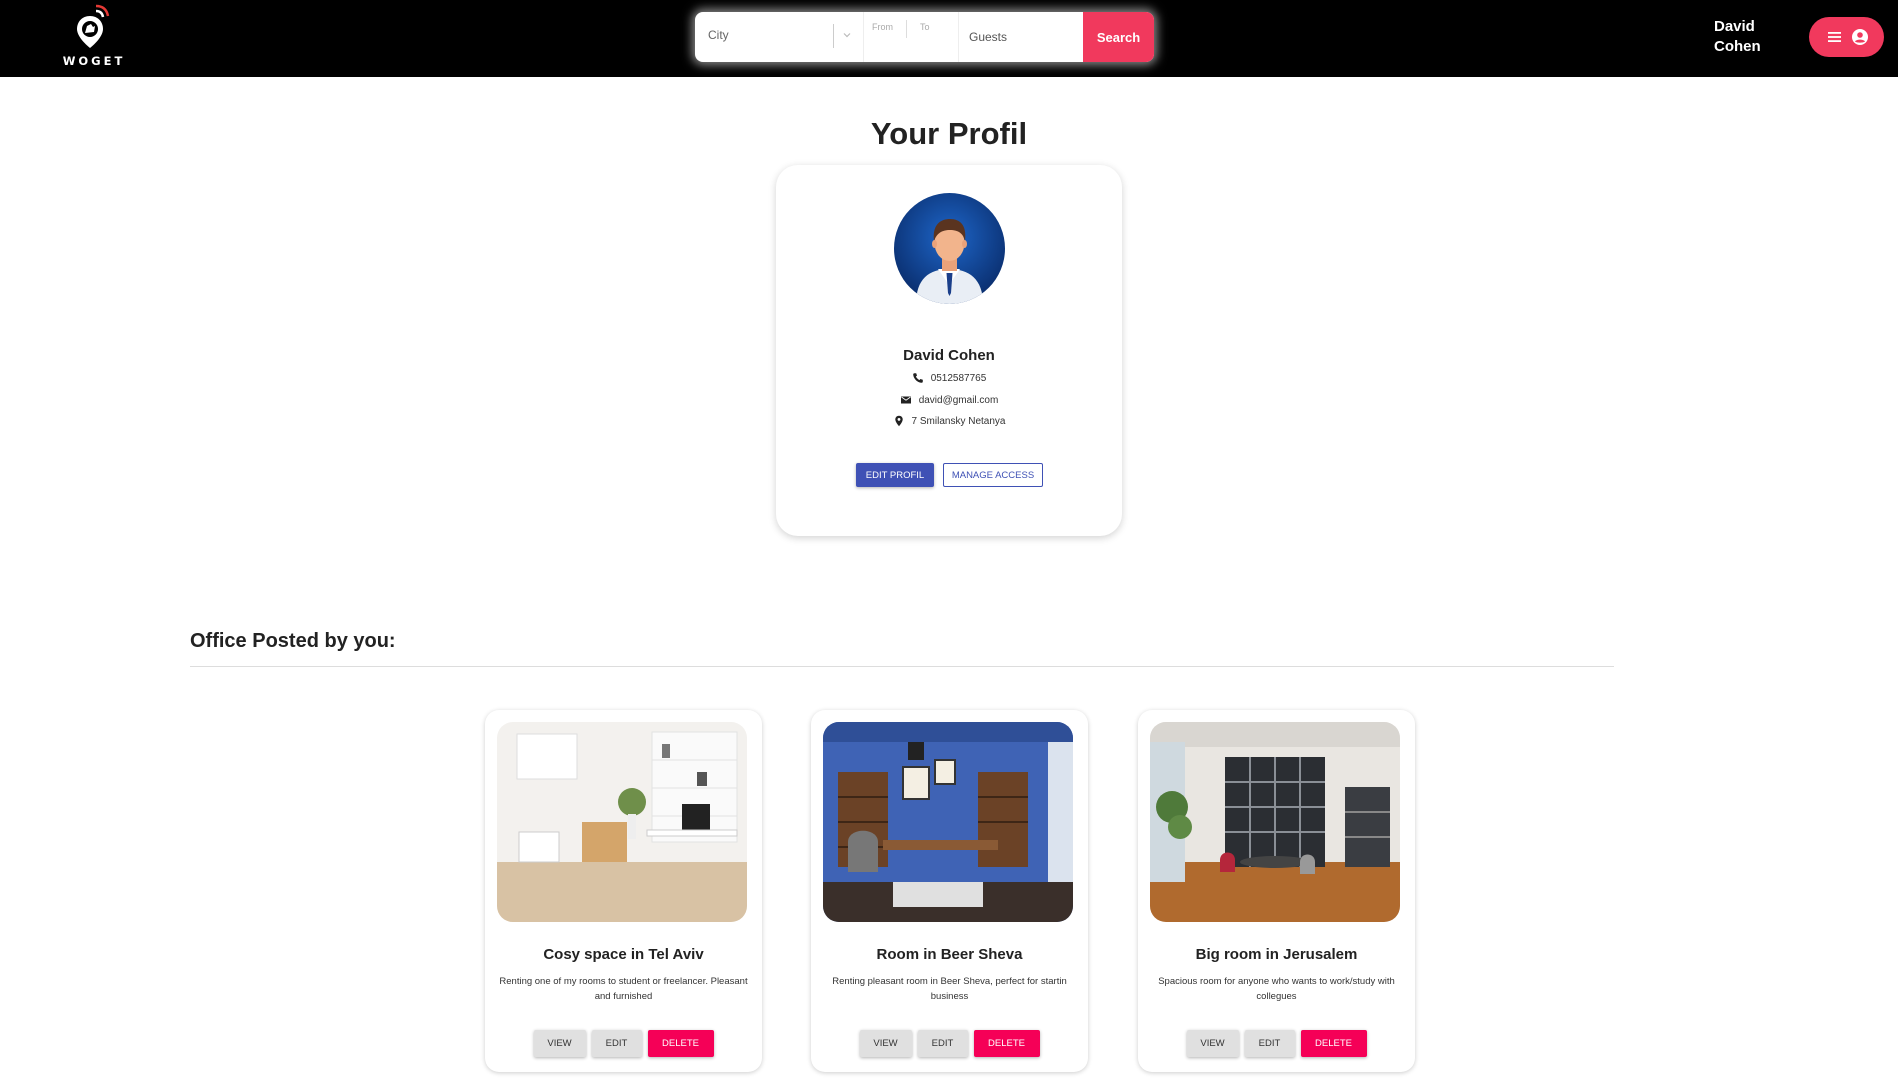 Image resolution: width=1898 pixels, height=1082 pixels. I want to click on from-date-field: From, so click(882, 27).